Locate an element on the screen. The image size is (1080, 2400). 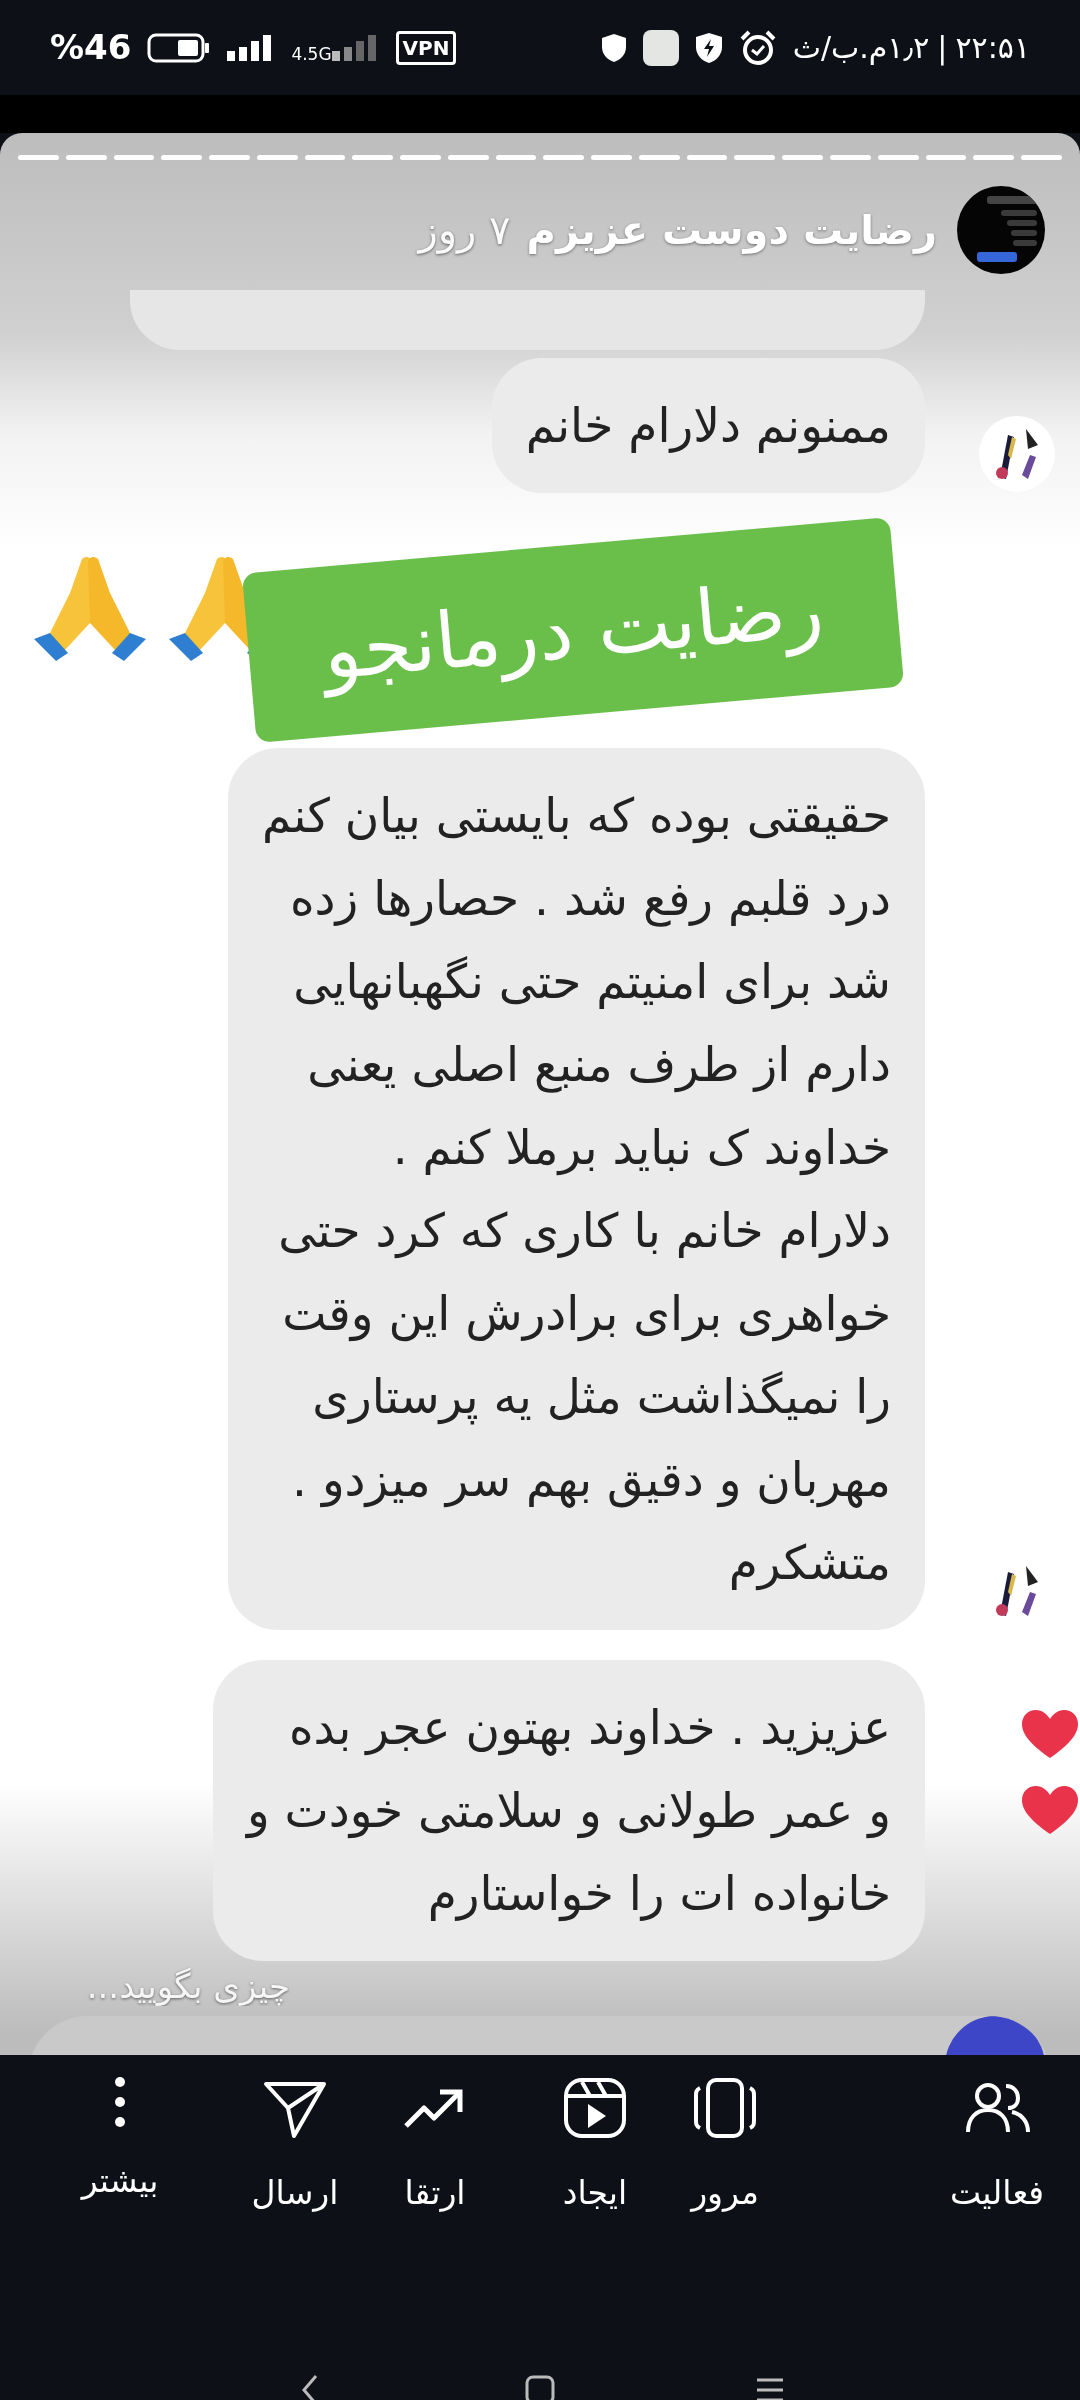
toolbar-button: فعالیت is located at coordinates (930, 2205).